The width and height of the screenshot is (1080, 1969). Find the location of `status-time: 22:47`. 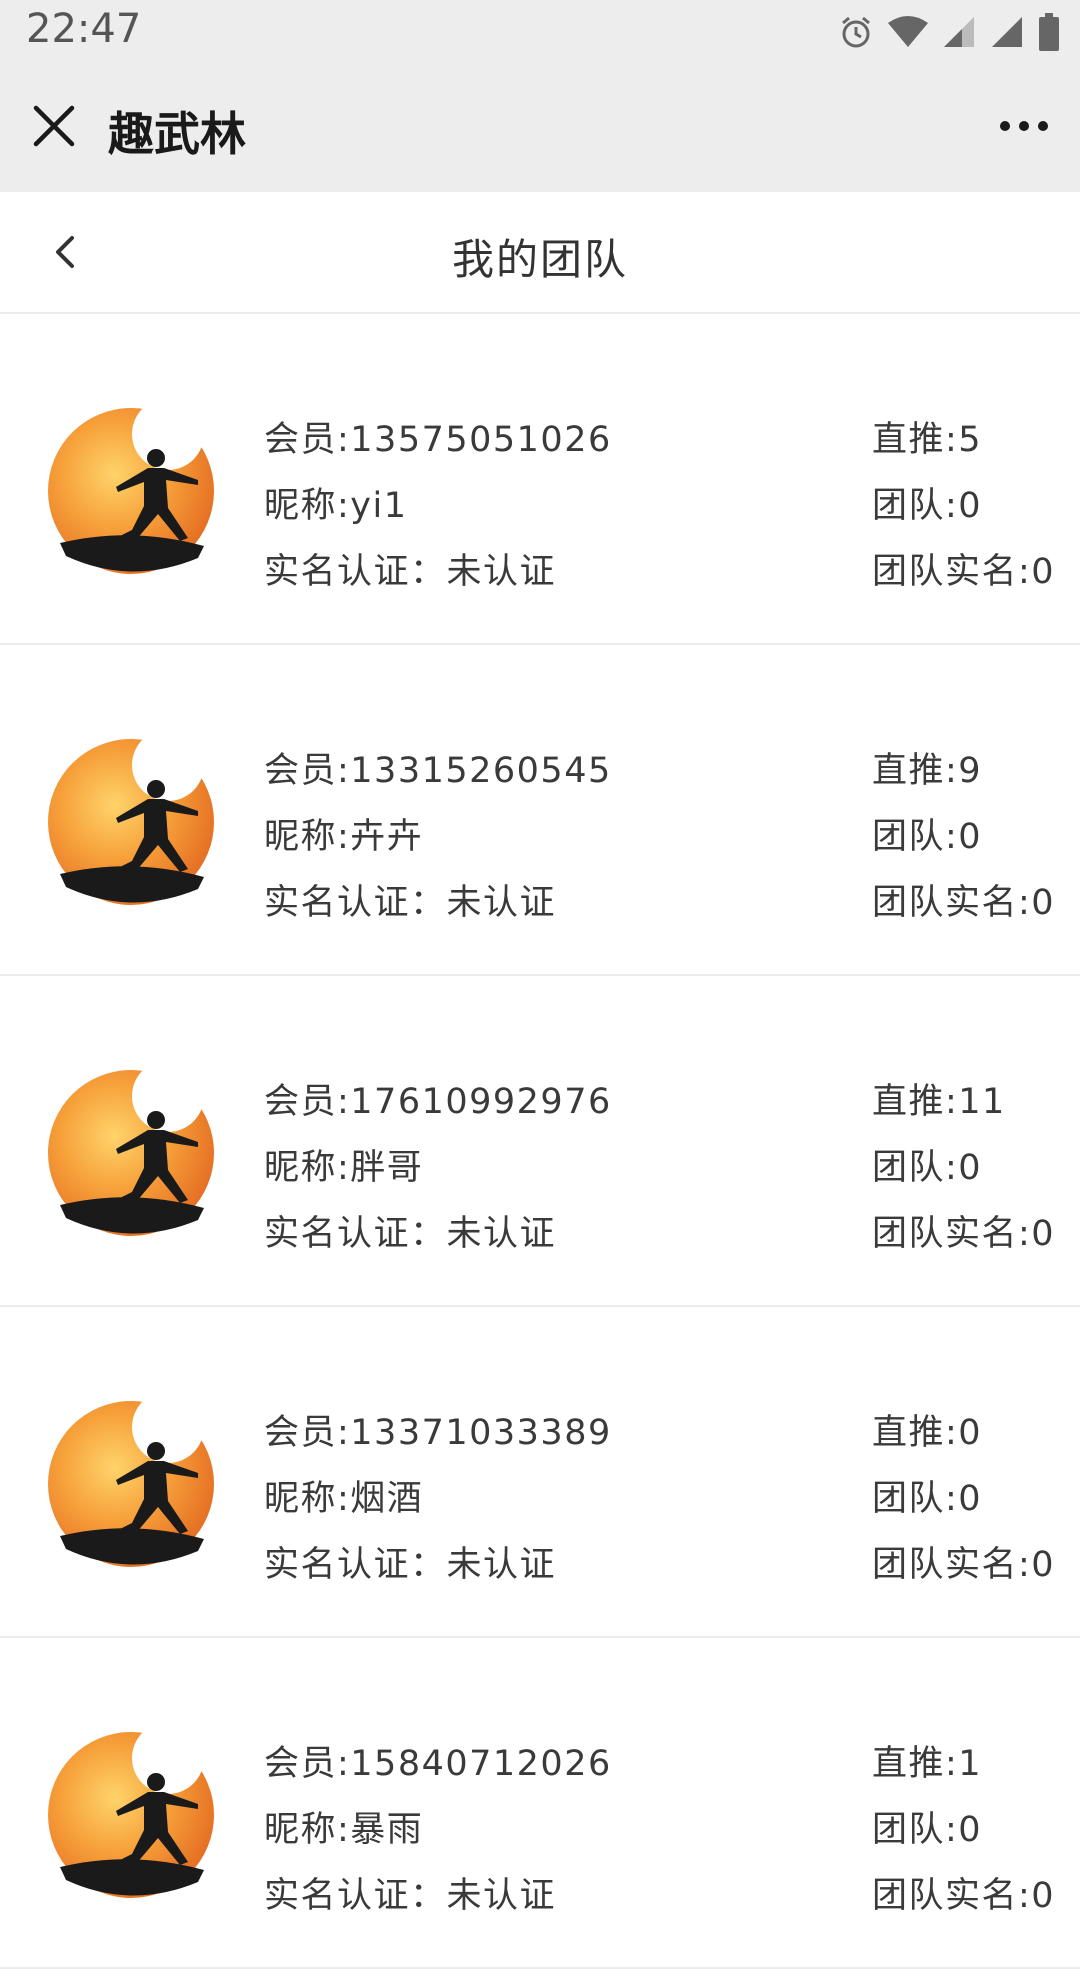

status-time: 22:47 is located at coordinates (84, 29).